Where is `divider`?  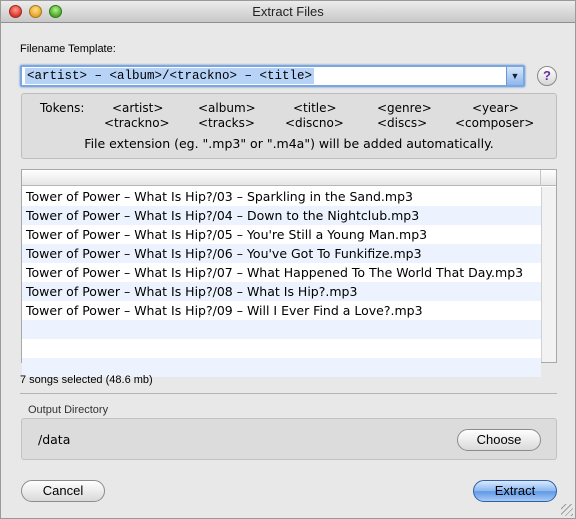 divider is located at coordinates (288, 393).